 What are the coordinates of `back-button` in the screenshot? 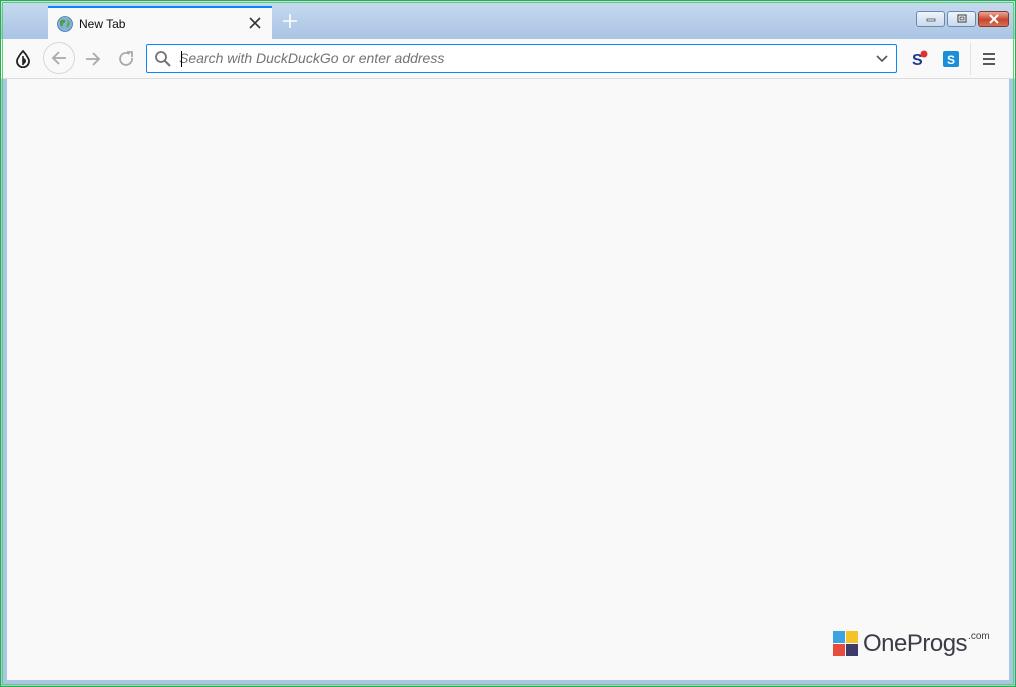 It's located at (59, 58).